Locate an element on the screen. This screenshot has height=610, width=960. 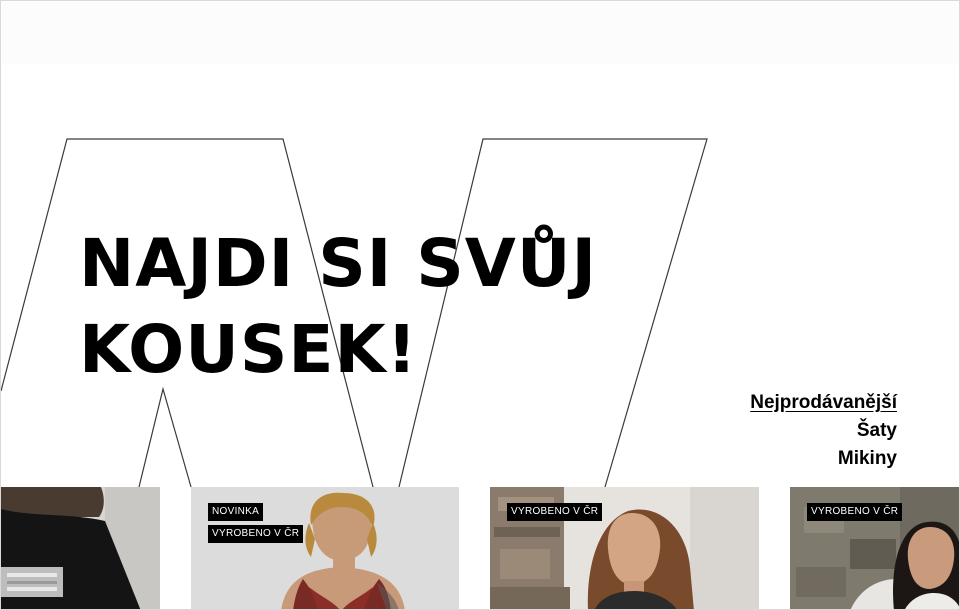
product-card-2: NOVINKA VYROBENO V ČR is located at coordinates (325, 548).